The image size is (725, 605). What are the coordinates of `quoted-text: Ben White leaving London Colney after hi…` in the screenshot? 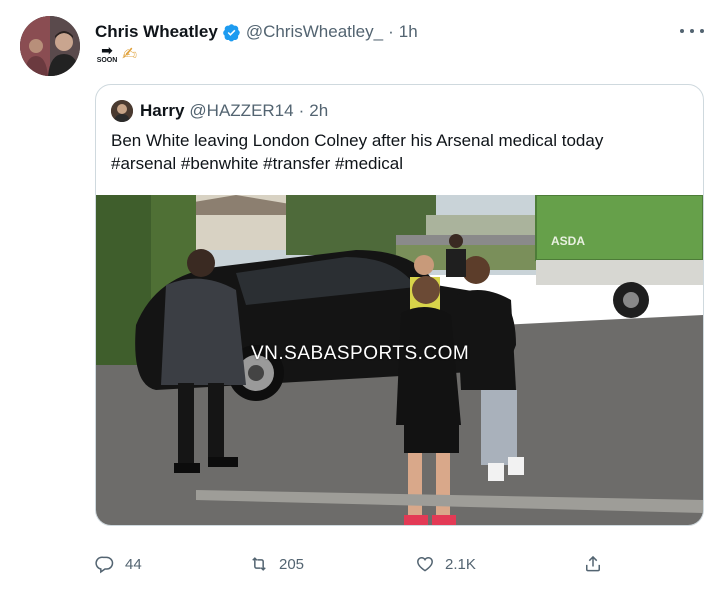 It's located at (401, 152).